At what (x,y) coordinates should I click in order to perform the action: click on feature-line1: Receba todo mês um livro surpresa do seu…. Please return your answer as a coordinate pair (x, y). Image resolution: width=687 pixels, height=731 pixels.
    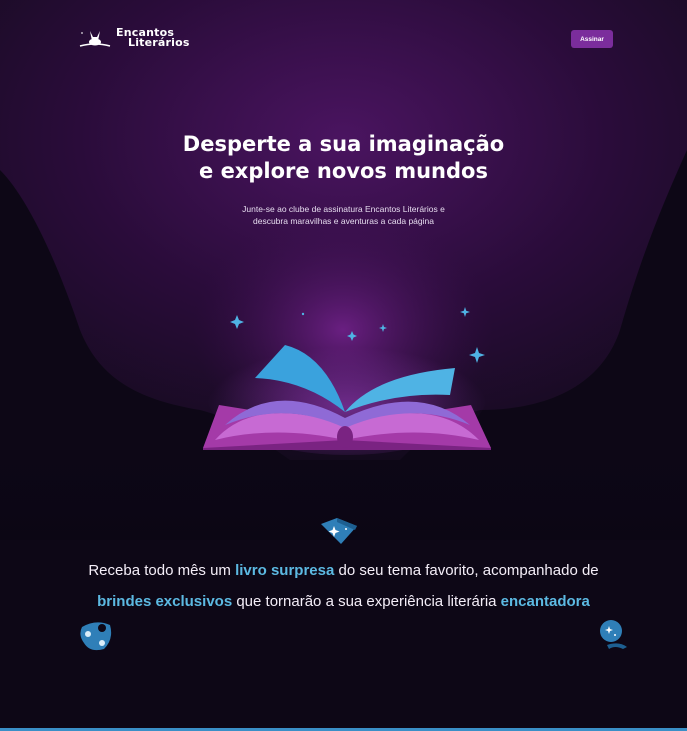
    Looking at the image, I should click on (343, 570).